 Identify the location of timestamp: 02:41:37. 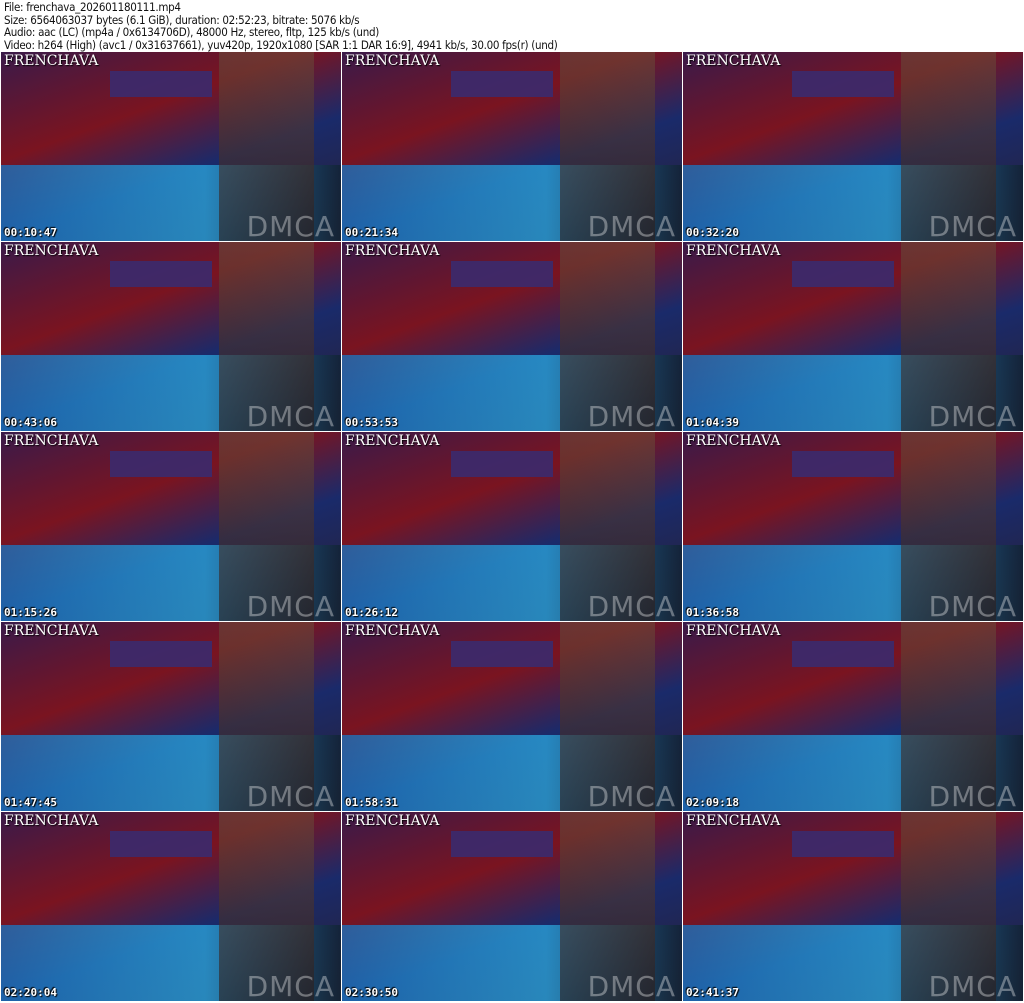
(712, 992).